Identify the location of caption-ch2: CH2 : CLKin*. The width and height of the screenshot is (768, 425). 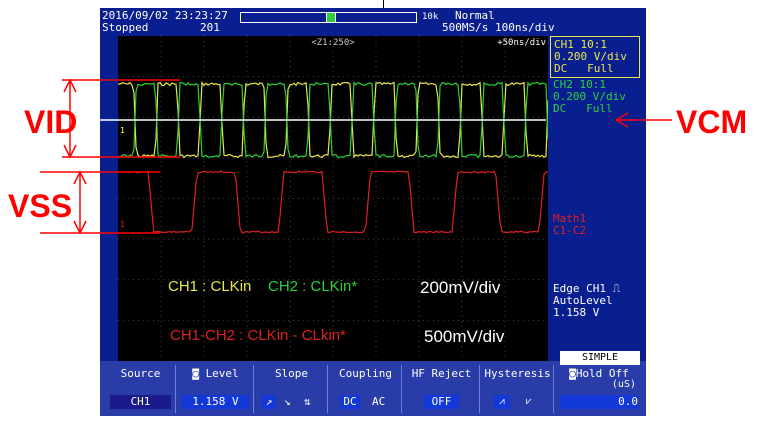
(313, 286).